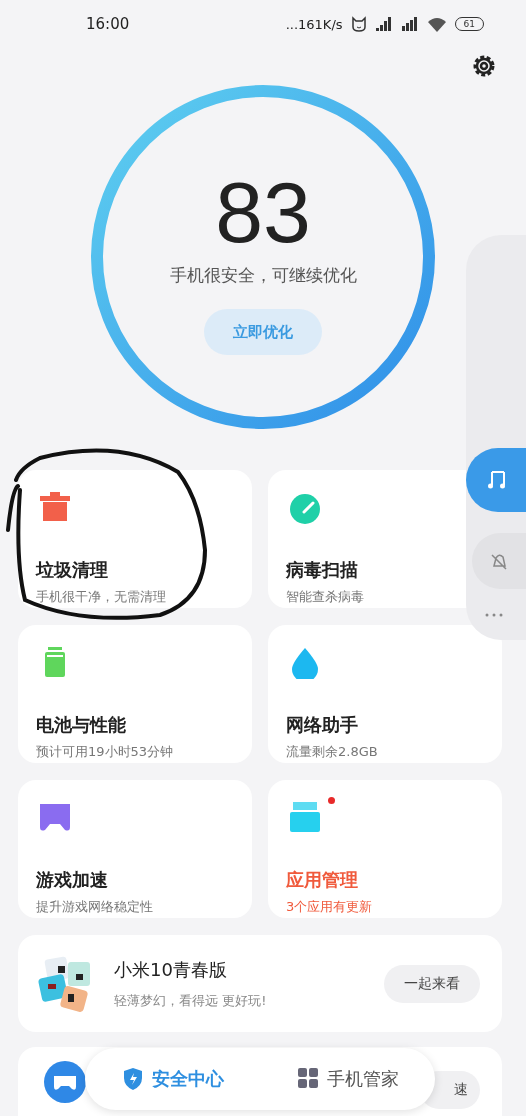 This screenshot has height=1116, width=526. Describe the element at coordinates (496, 480) in the screenshot. I see `music-button` at that location.